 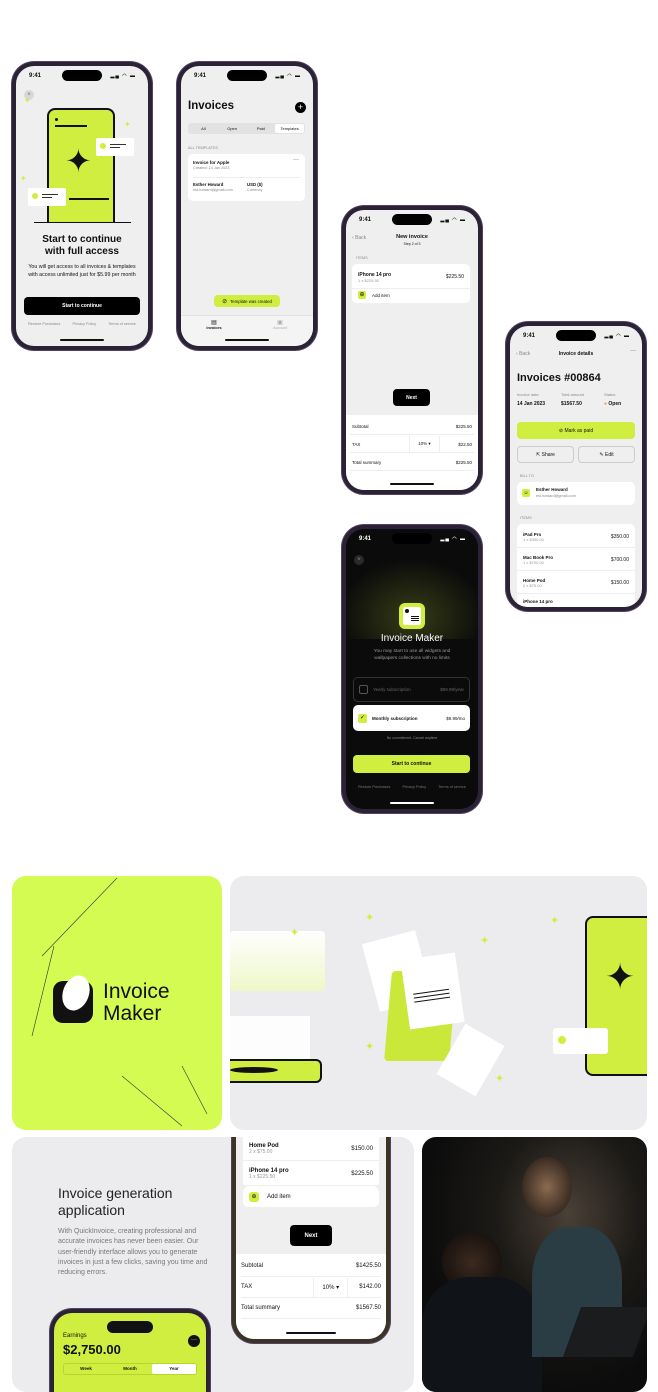 What do you see at coordinates (214, 331) in the screenshot?
I see `tabbar-invoices: ▤ Invoices` at bounding box center [214, 331].